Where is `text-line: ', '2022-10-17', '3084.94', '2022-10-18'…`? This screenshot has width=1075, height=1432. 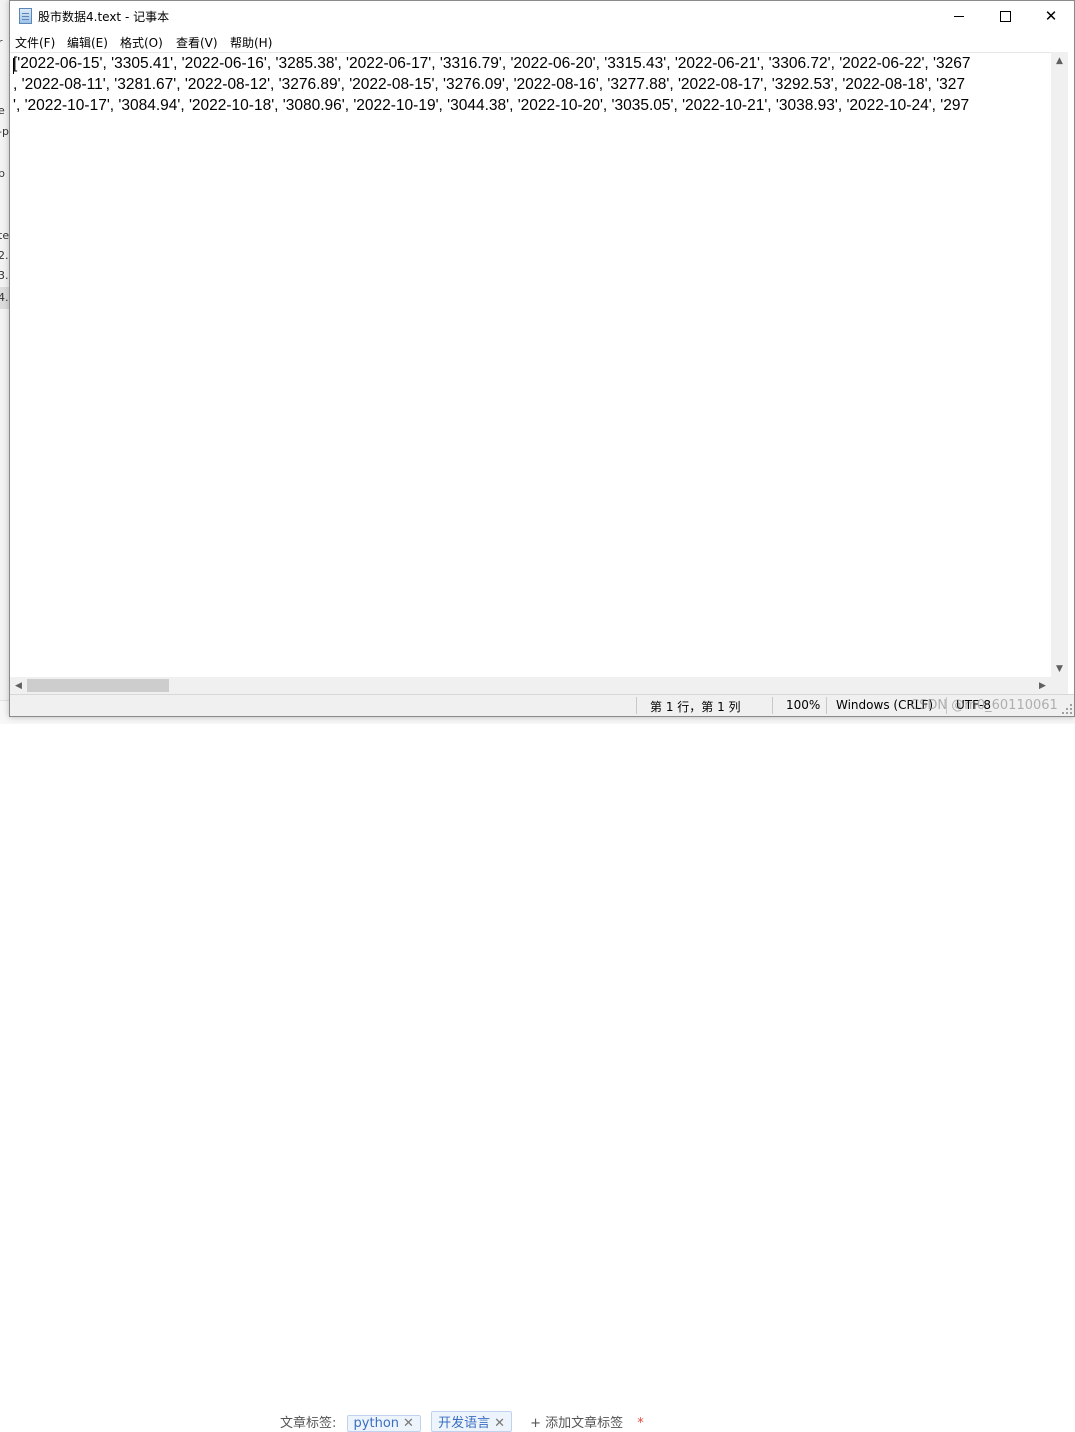 text-line: ', '2022-10-17', '3084.94', '2022-10-18'… is located at coordinates (491, 105).